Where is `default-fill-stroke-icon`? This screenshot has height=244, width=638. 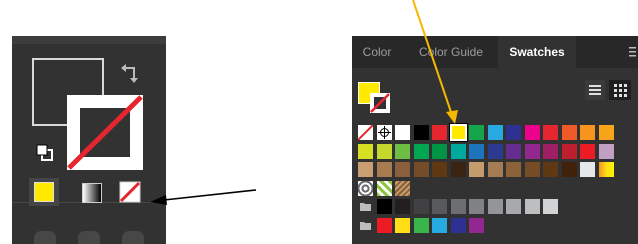 default-fill-stroke-icon is located at coordinates (45, 153).